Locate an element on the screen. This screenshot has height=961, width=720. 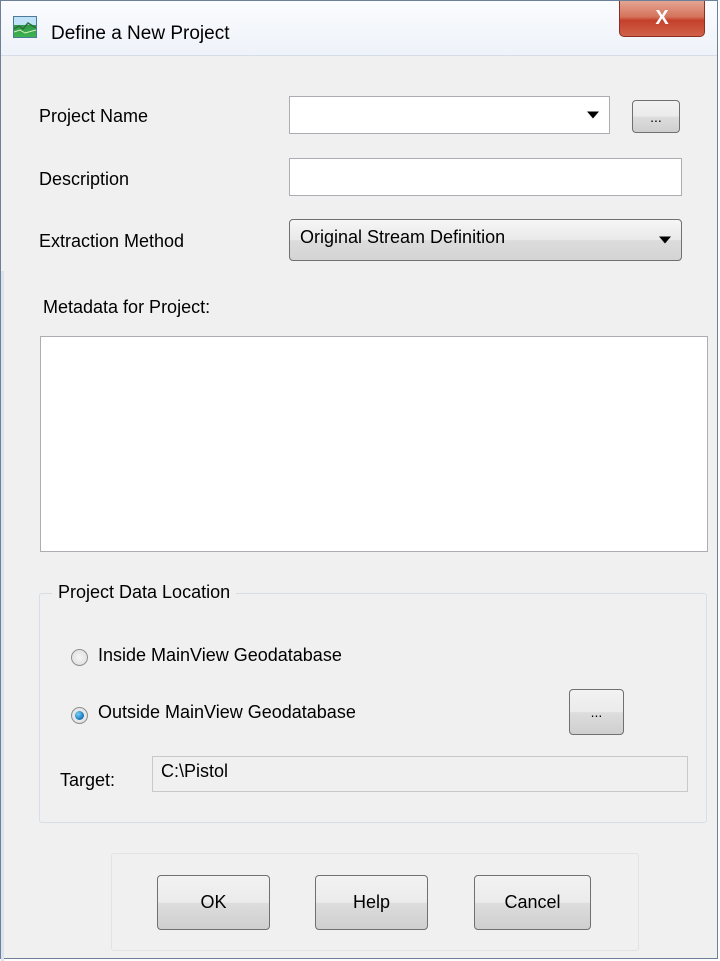
ok-button: OK is located at coordinates (213, 902).